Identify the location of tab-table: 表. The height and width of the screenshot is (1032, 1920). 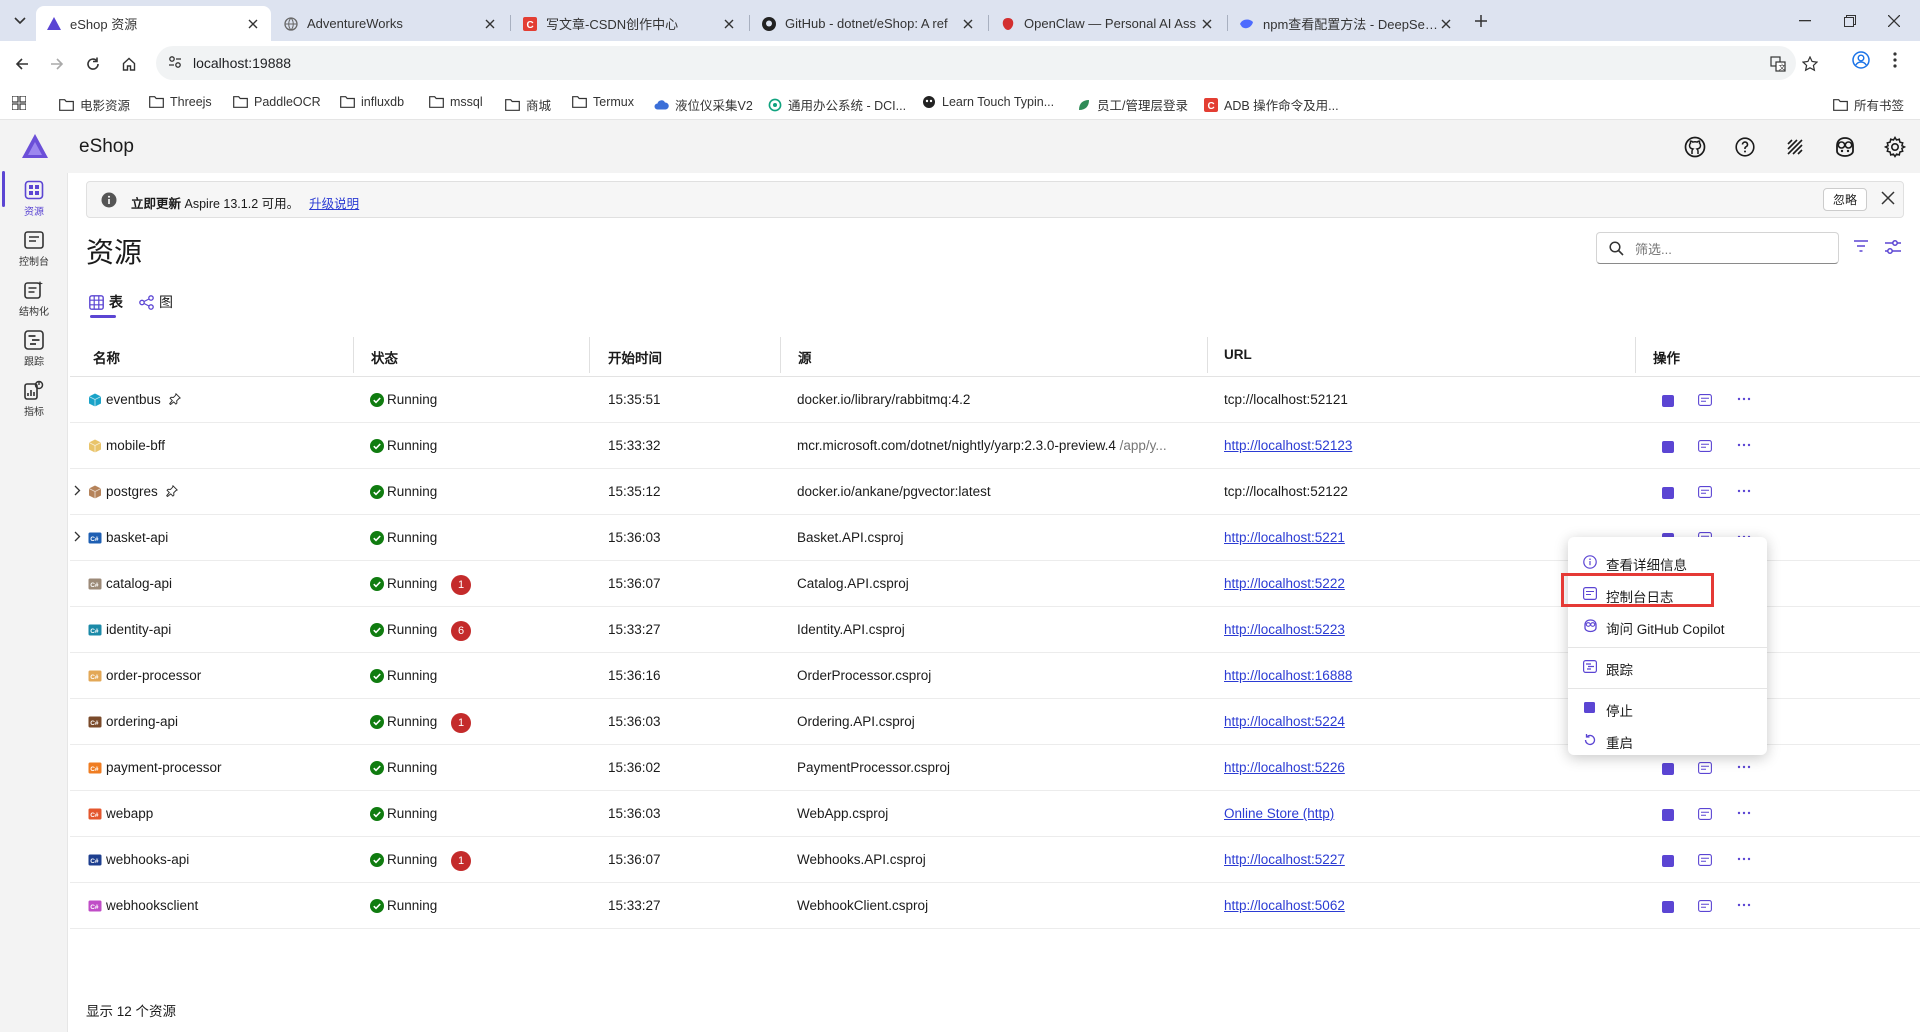
(106, 302).